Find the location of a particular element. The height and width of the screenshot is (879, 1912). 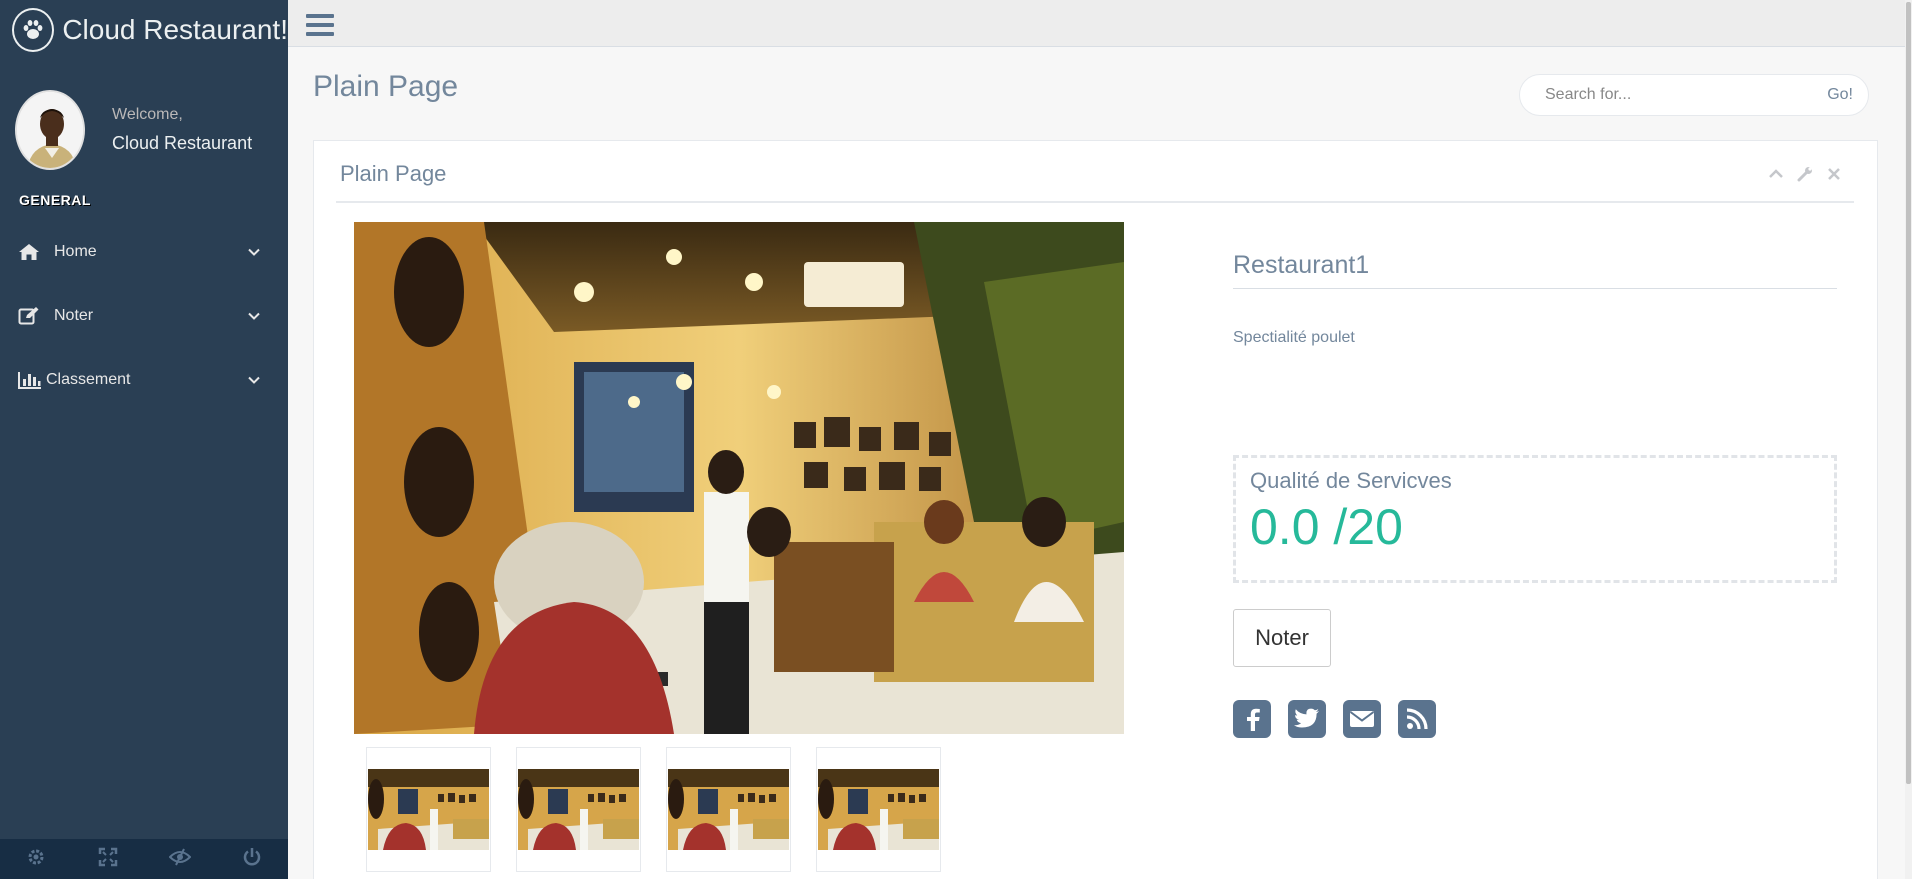

bar-chart-icon is located at coordinates (31, 380).